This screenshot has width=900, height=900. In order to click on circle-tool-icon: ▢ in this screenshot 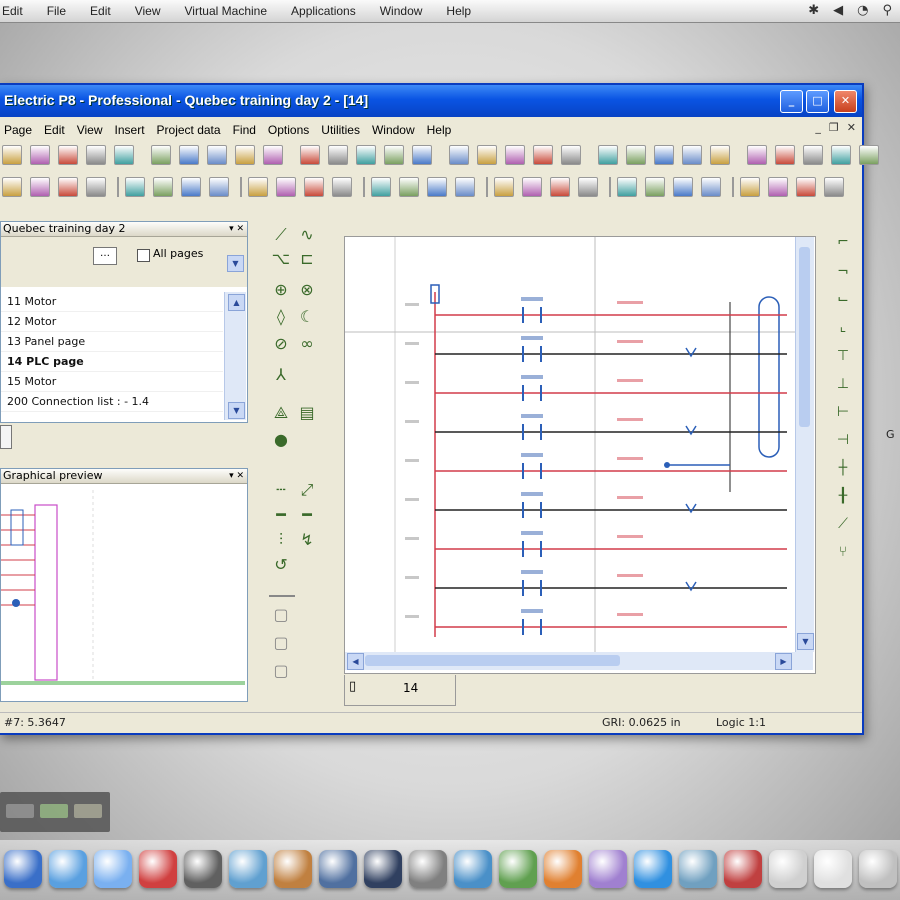, I will do `click(281, 671)`.